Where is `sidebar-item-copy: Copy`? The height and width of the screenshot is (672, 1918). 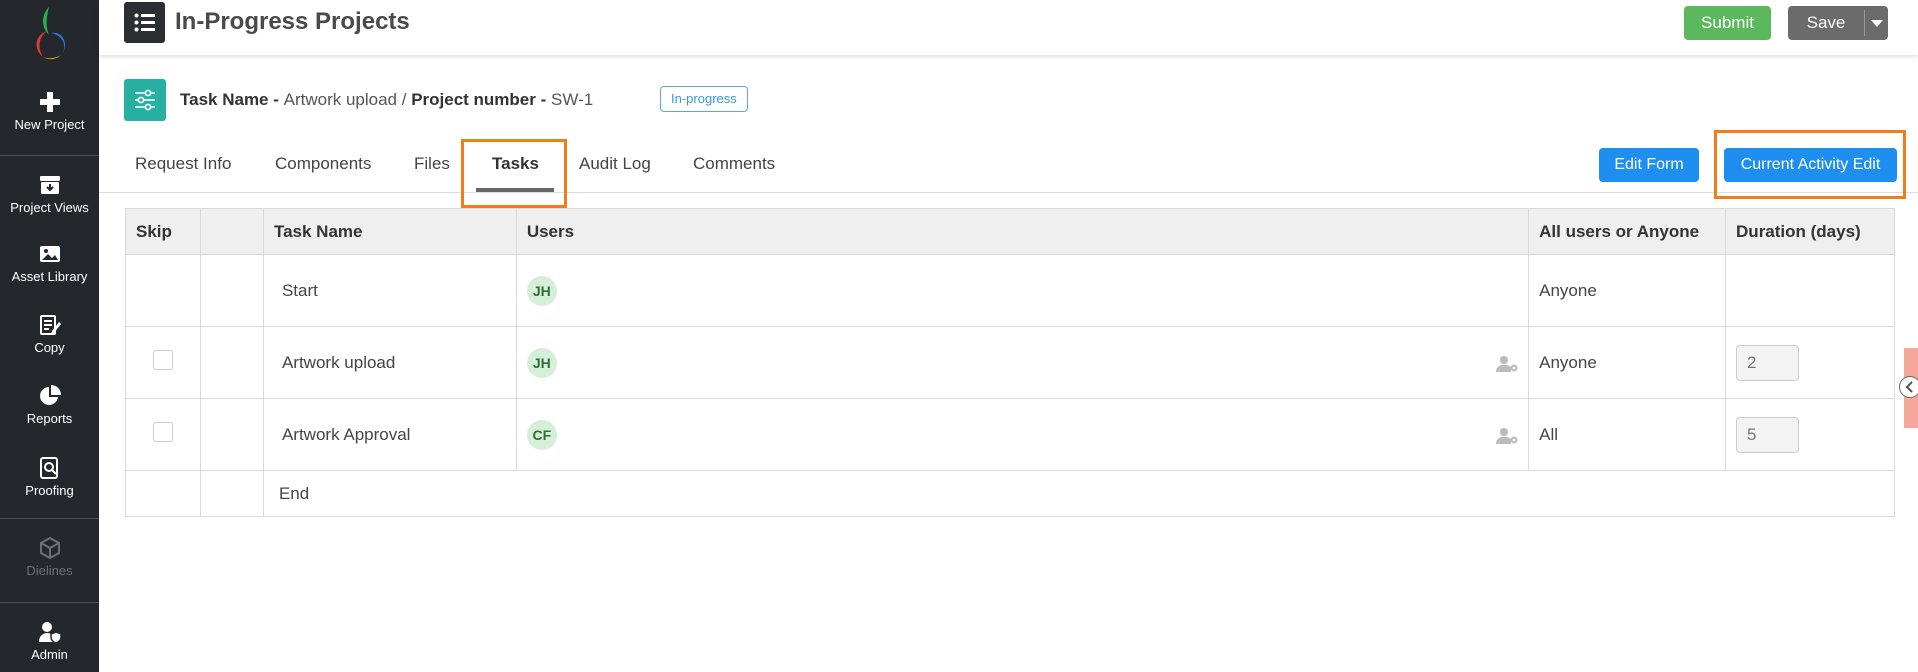
sidebar-item-copy: Copy is located at coordinates (49, 334).